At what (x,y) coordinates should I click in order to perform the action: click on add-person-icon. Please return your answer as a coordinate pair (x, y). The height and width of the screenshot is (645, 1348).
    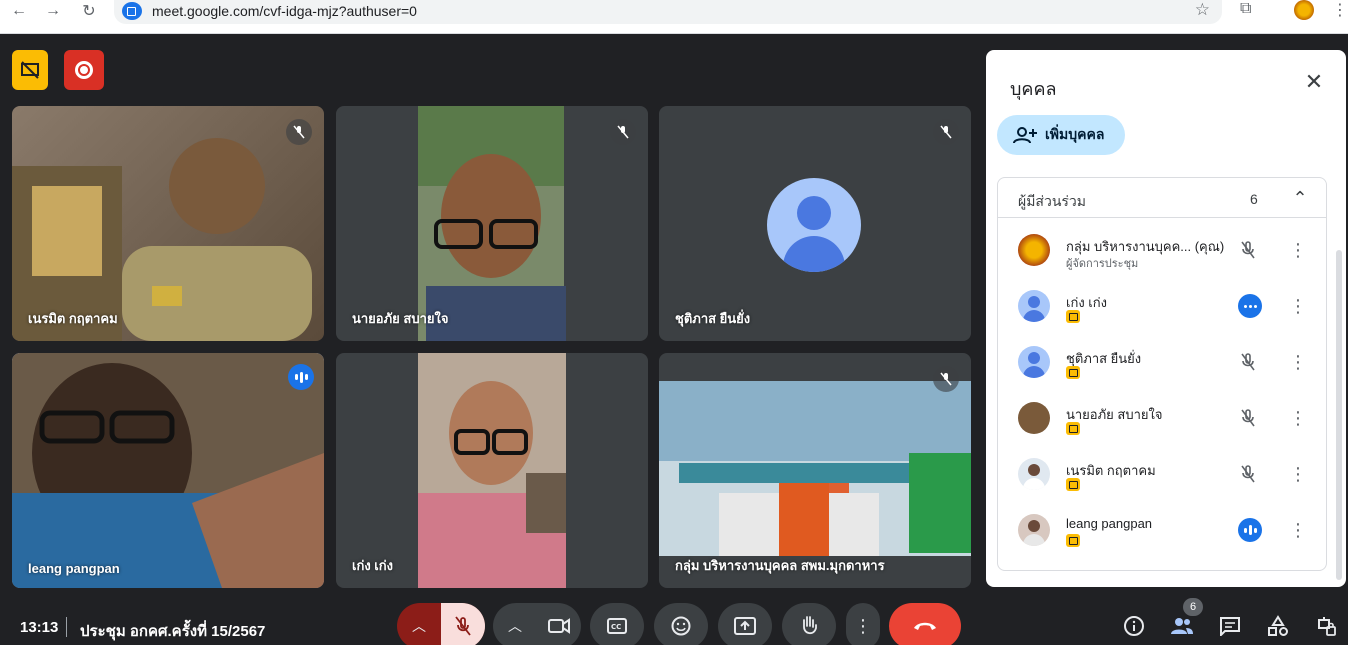
    Looking at the image, I should click on (1025, 135).